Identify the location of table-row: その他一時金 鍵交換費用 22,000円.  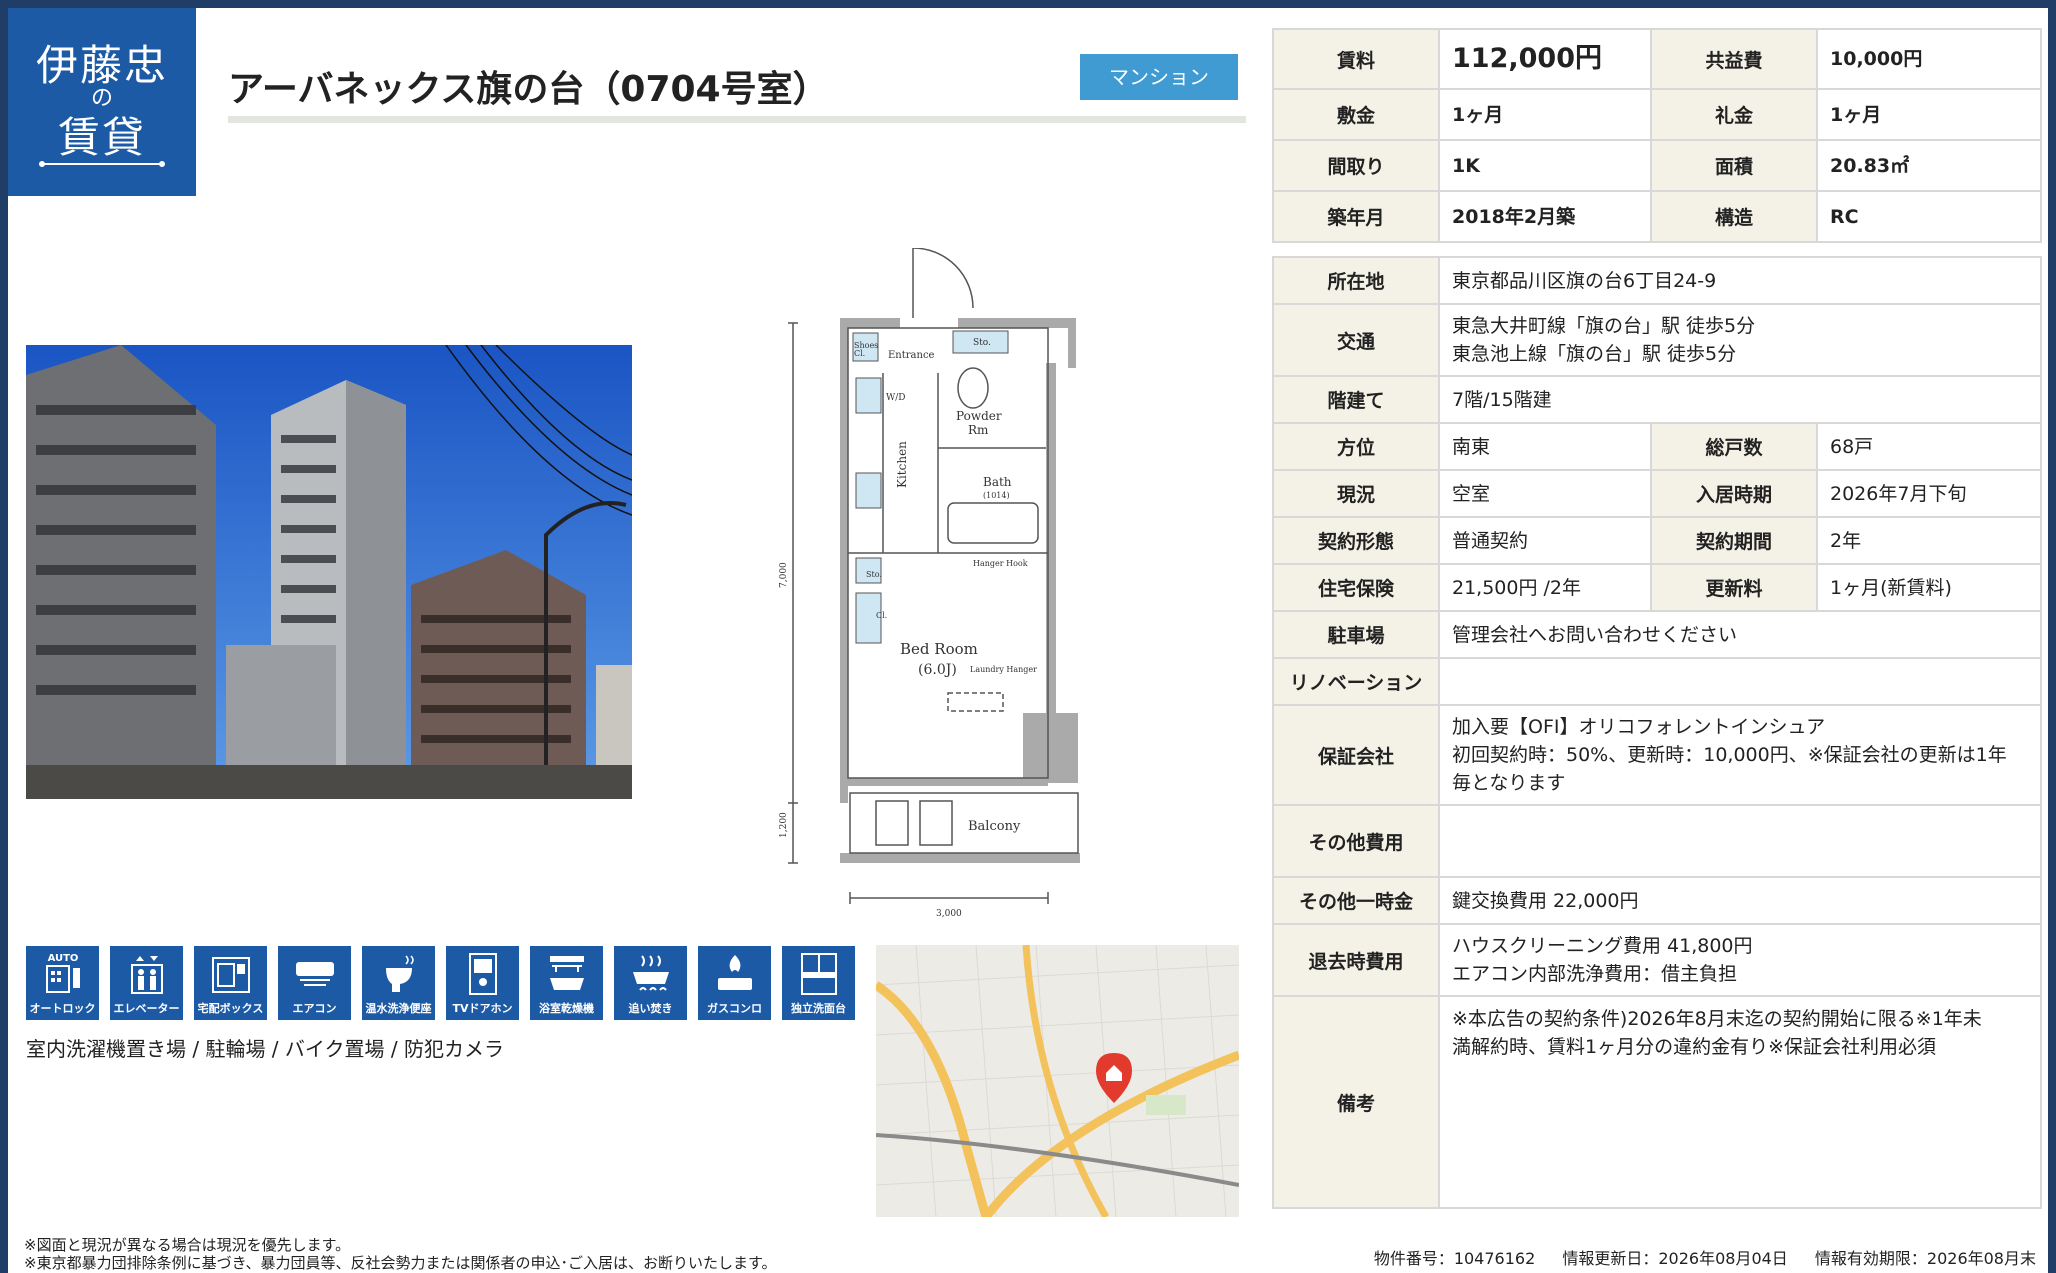
(1657, 900).